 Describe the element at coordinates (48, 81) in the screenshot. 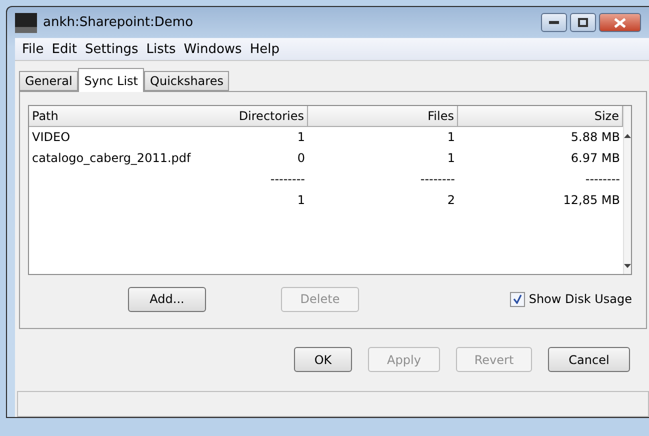

I see `tab: General` at that location.